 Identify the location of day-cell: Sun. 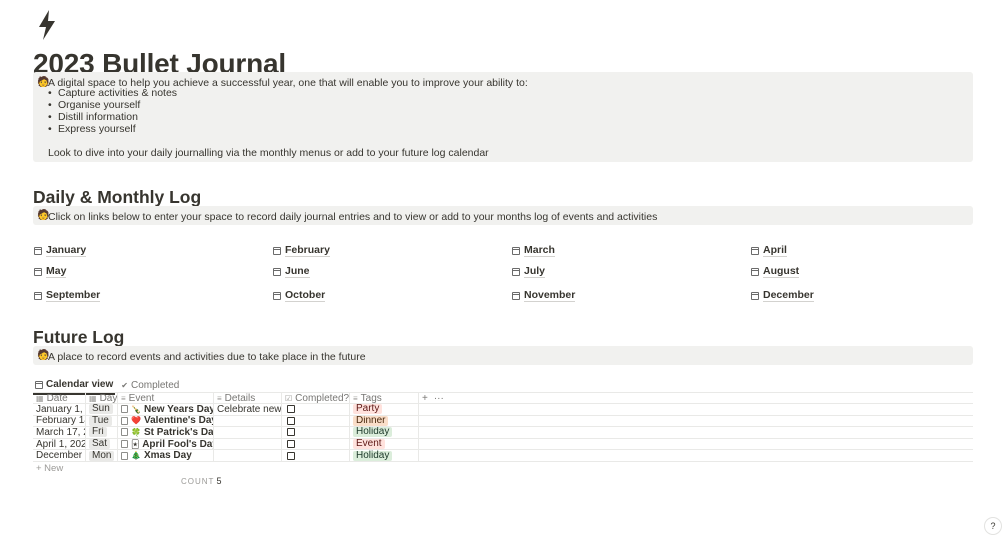
(101, 409).